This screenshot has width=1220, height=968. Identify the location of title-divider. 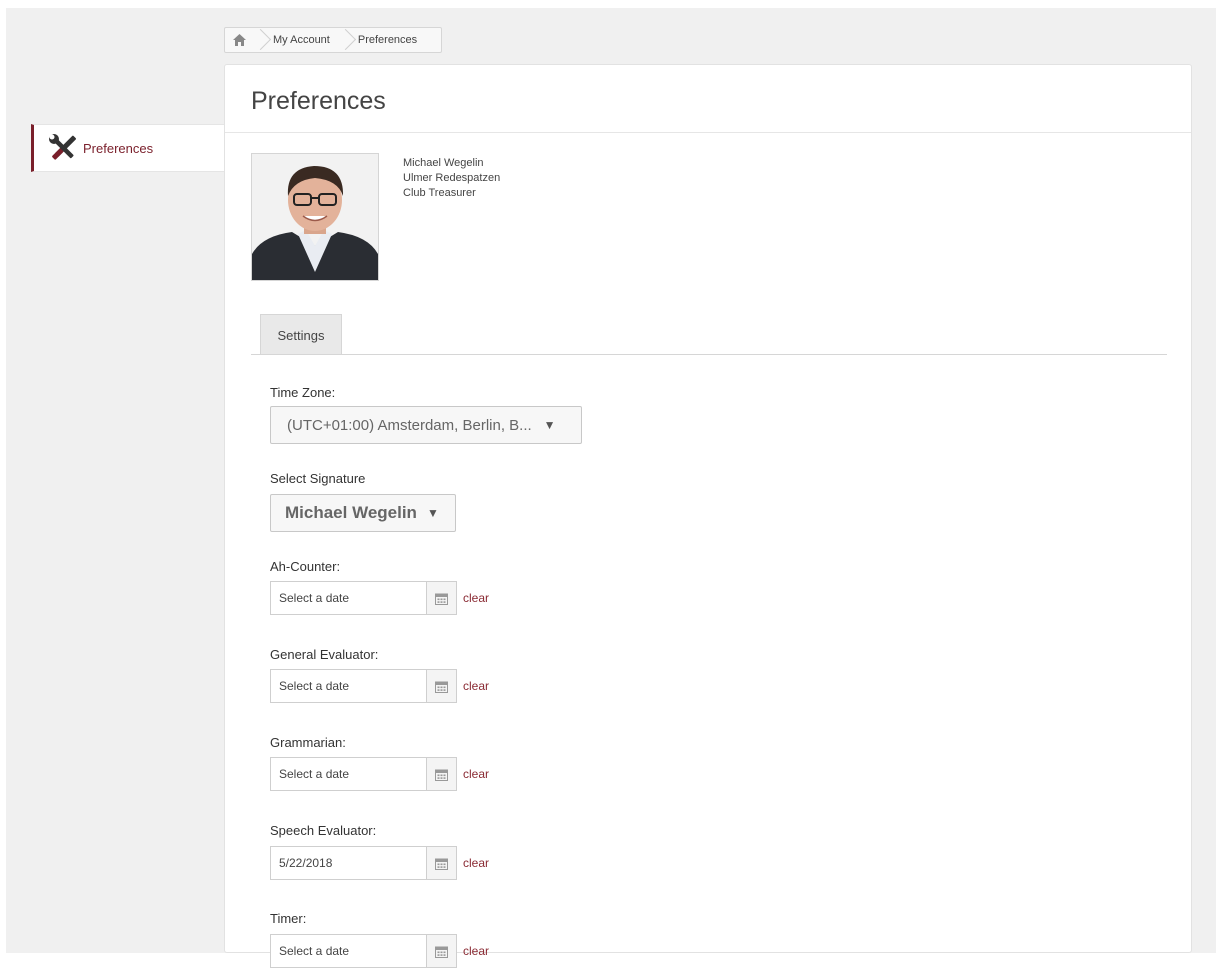
(708, 132).